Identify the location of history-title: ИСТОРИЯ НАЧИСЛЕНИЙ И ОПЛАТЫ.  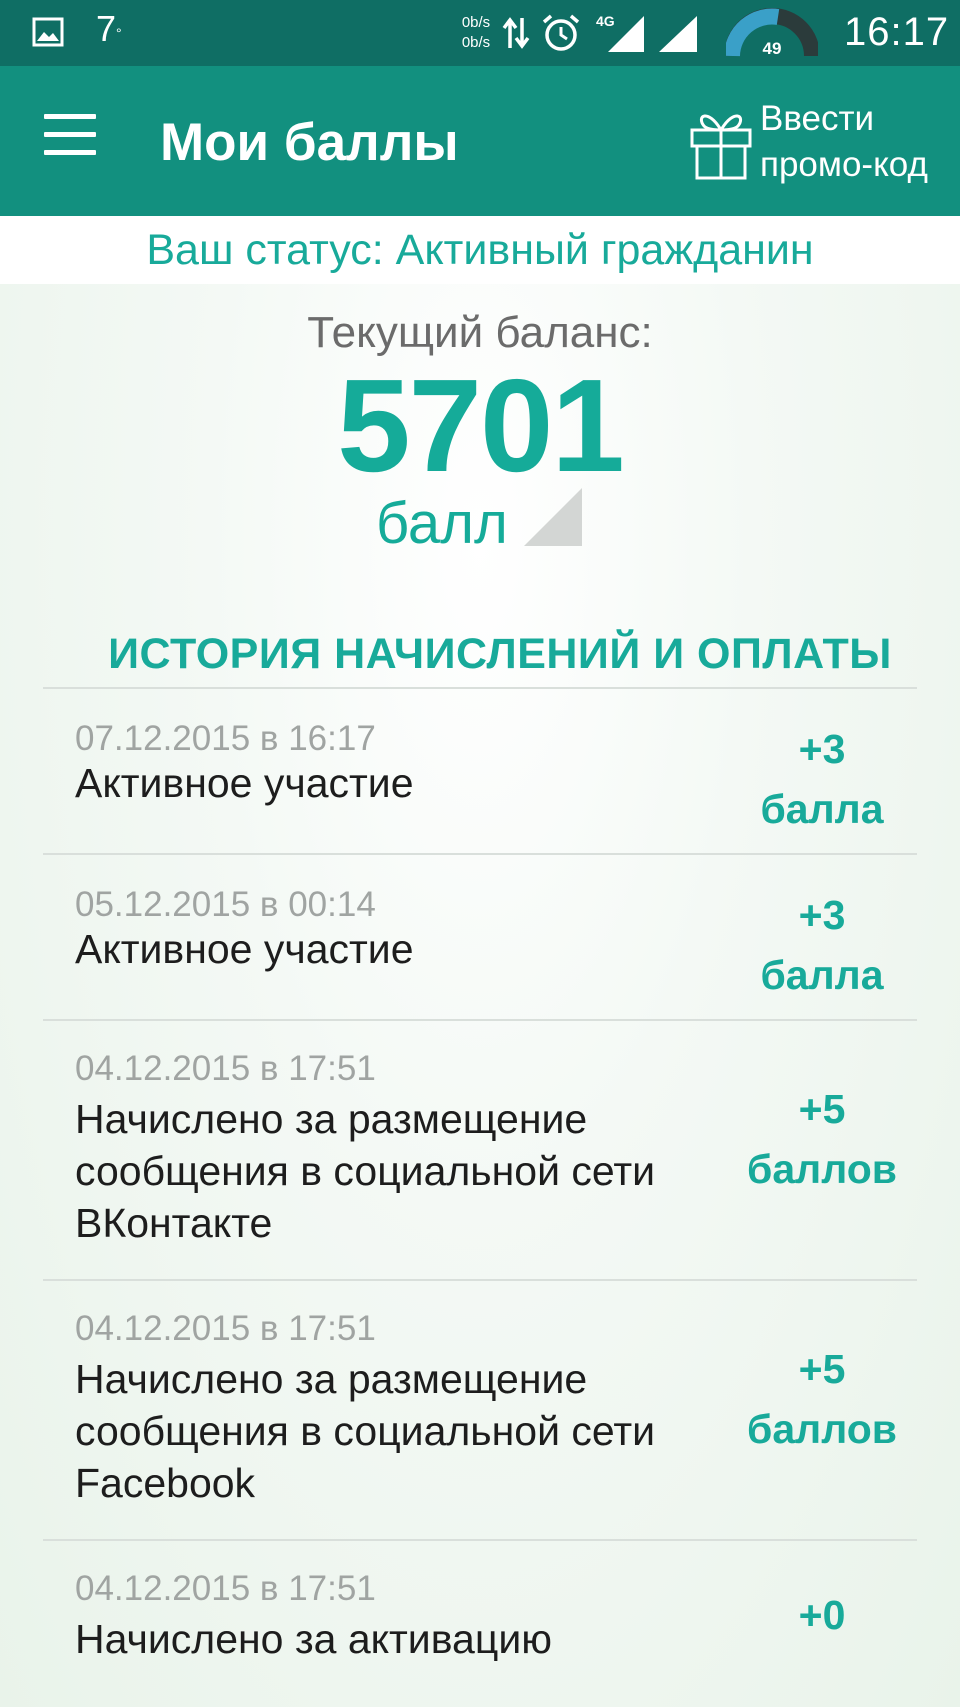
(500, 654).